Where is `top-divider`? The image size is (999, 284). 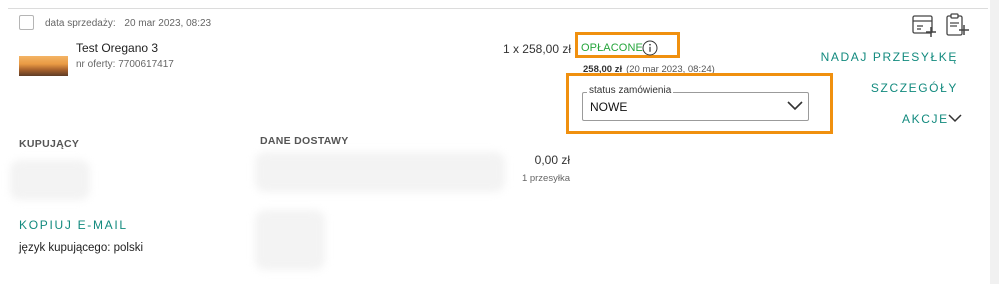 top-divider is located at coordinates (498, 8).